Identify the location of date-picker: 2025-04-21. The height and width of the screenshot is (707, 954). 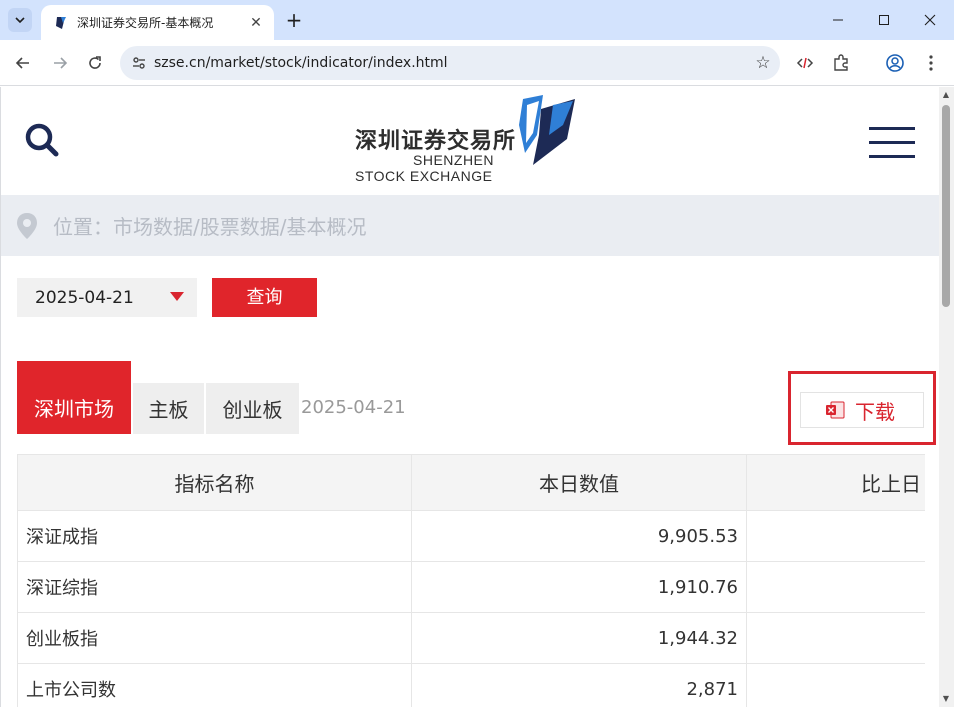
(107, 297).